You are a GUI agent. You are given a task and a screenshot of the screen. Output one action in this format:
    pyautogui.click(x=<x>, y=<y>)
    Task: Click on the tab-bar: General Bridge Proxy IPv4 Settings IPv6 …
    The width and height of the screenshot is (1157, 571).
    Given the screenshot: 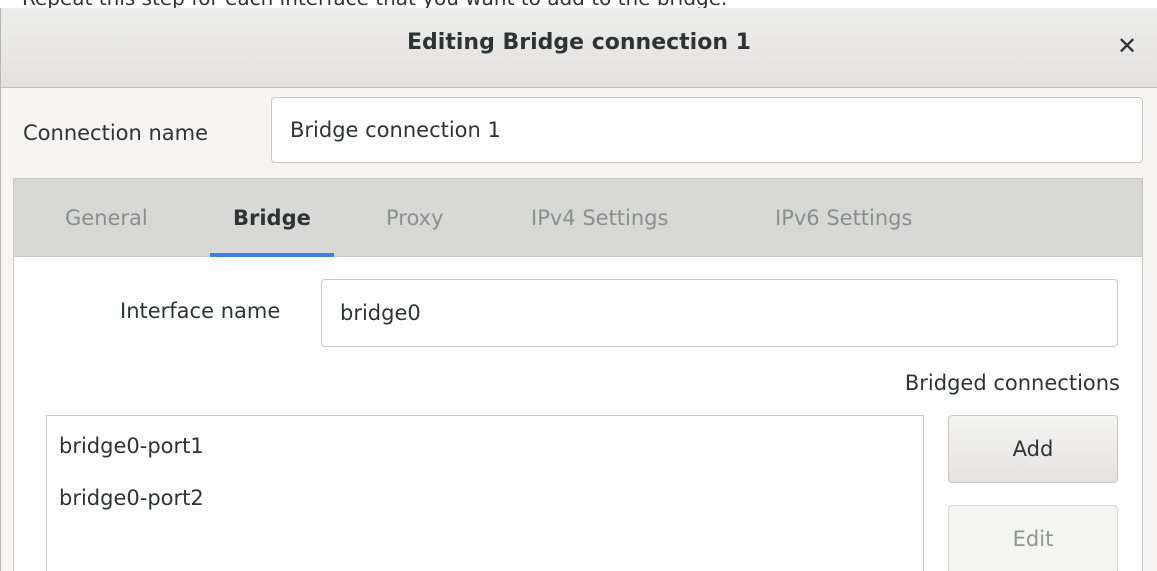 What is the action you would take?
    pyautogui.click(x=578, y=218)
    